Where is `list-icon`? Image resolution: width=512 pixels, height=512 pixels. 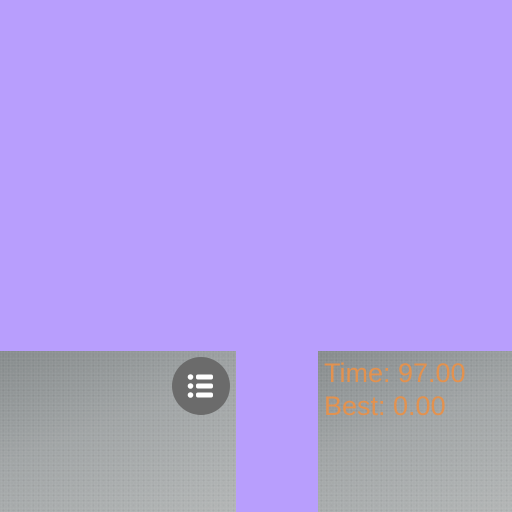
list-icon is located at coordinates (200, 386).